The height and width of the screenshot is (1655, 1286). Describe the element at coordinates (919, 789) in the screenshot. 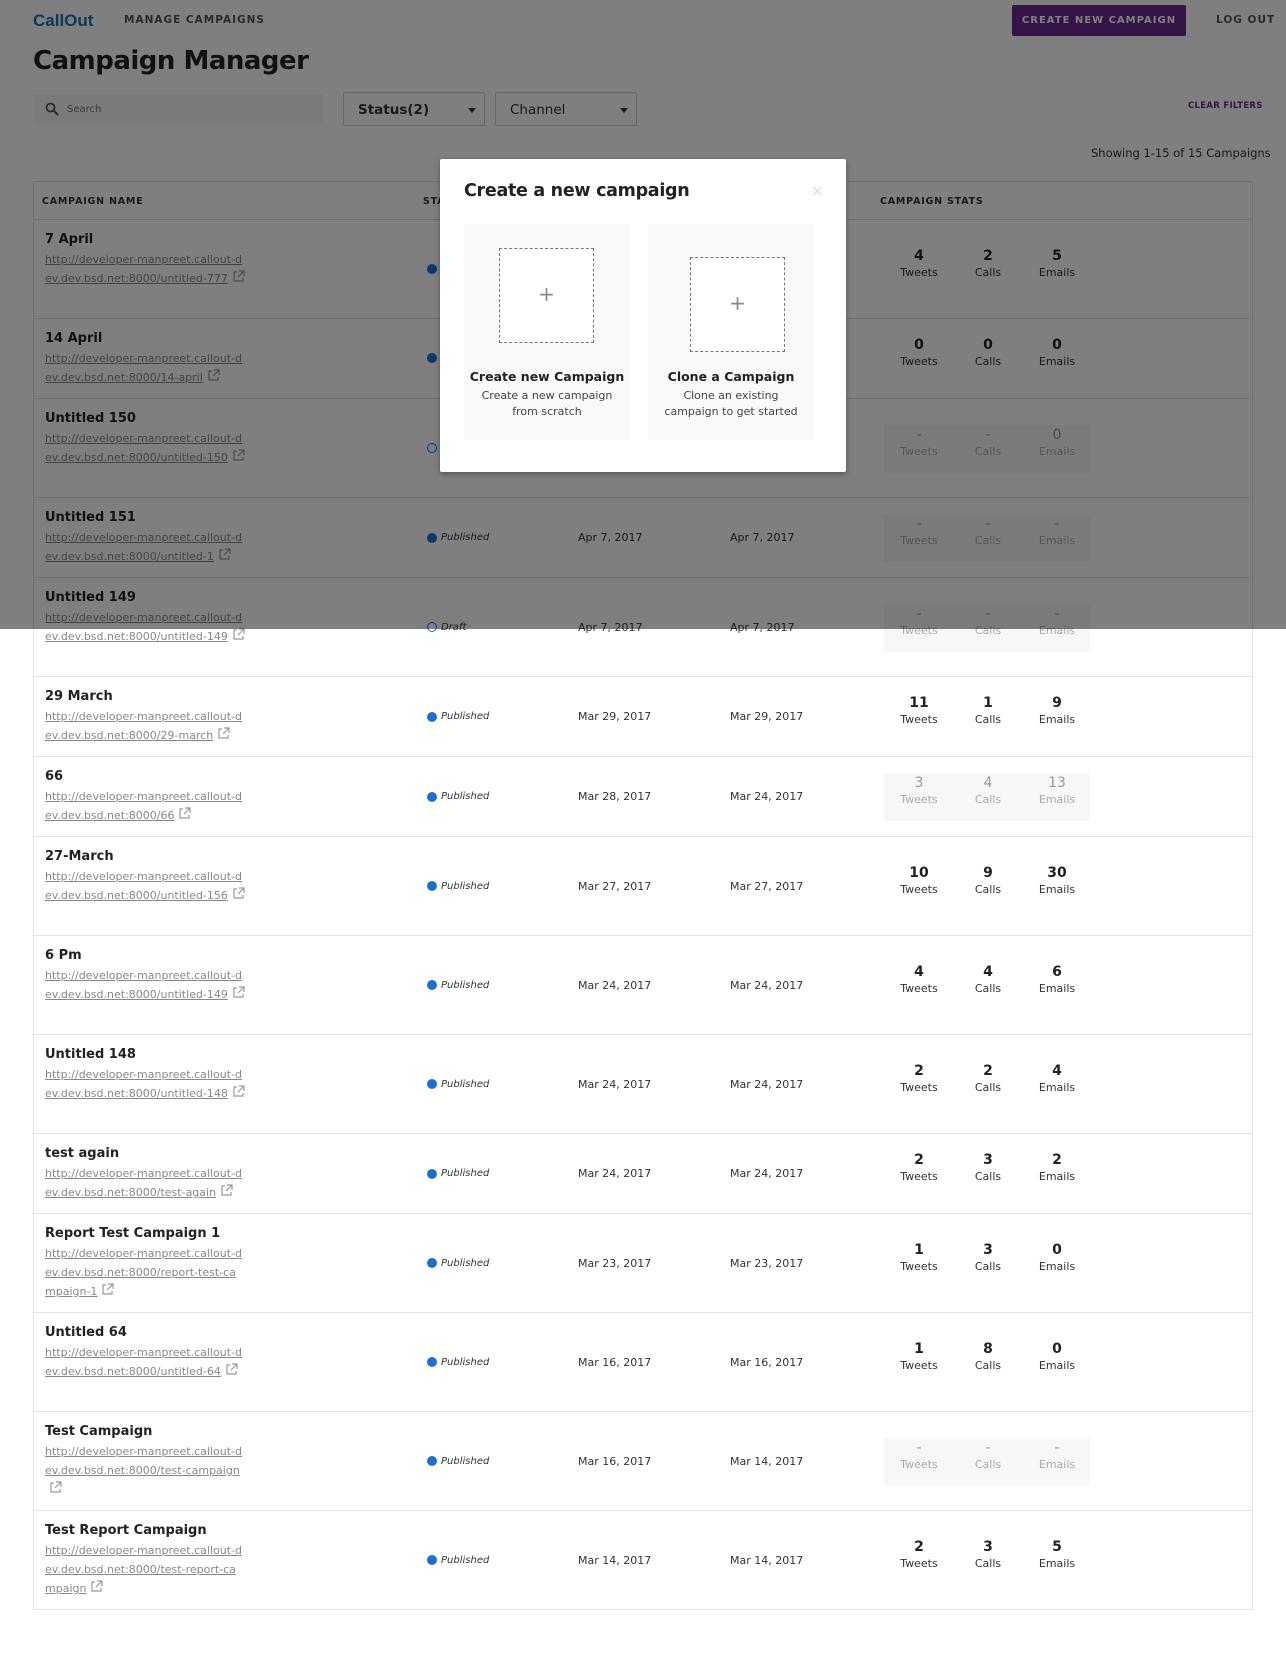

I see `tweets-stat: 3 Tweets` at that location.